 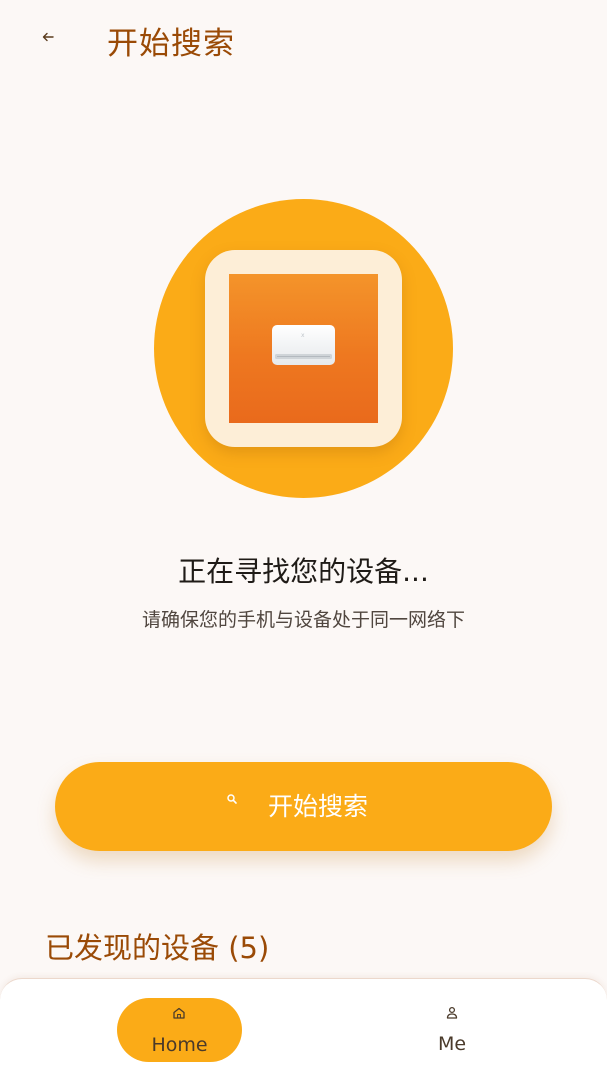 I want to click on device-image: x, so click(x=303, y=348).